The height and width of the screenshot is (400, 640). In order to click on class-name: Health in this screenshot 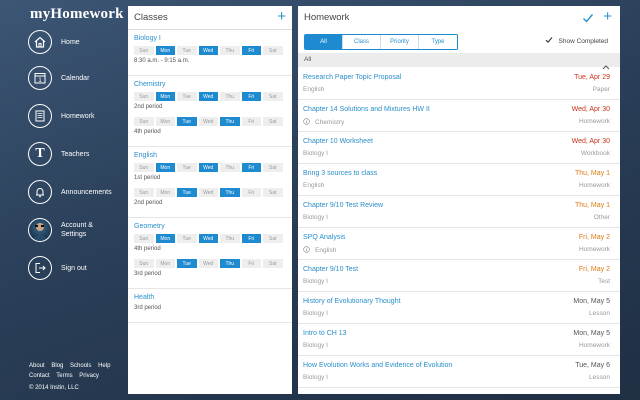, I will do `click(210, 297)`.